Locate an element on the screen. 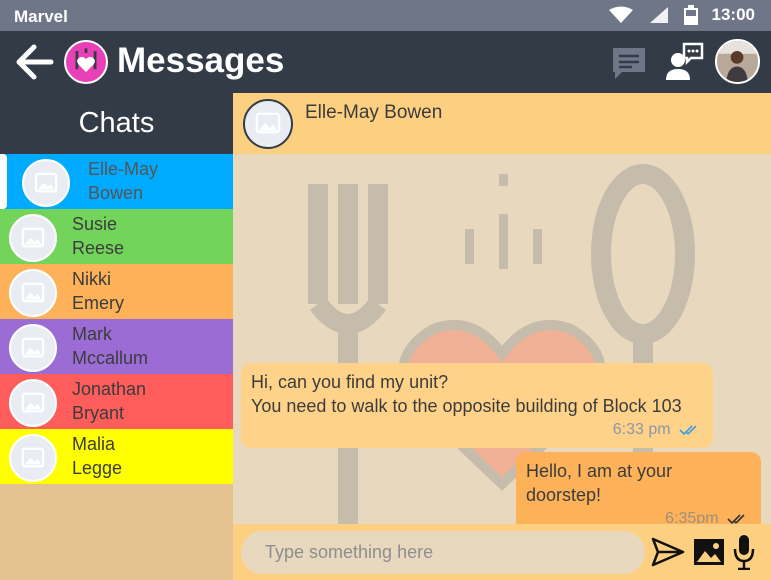 This screenshot has height=580, width=771. signal-icon is located at coordinates (658, 15).